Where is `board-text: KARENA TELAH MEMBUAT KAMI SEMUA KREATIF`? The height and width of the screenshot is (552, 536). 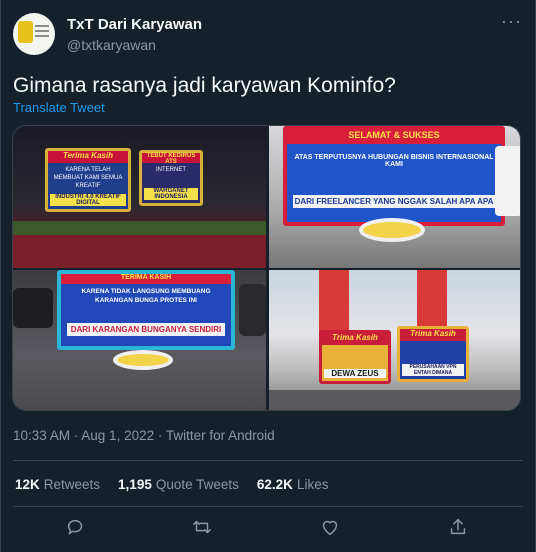
board-text: KARENA TELAH MEMBUAT KAMI SEMUA KREATIF is located at coordinates (88, 178).